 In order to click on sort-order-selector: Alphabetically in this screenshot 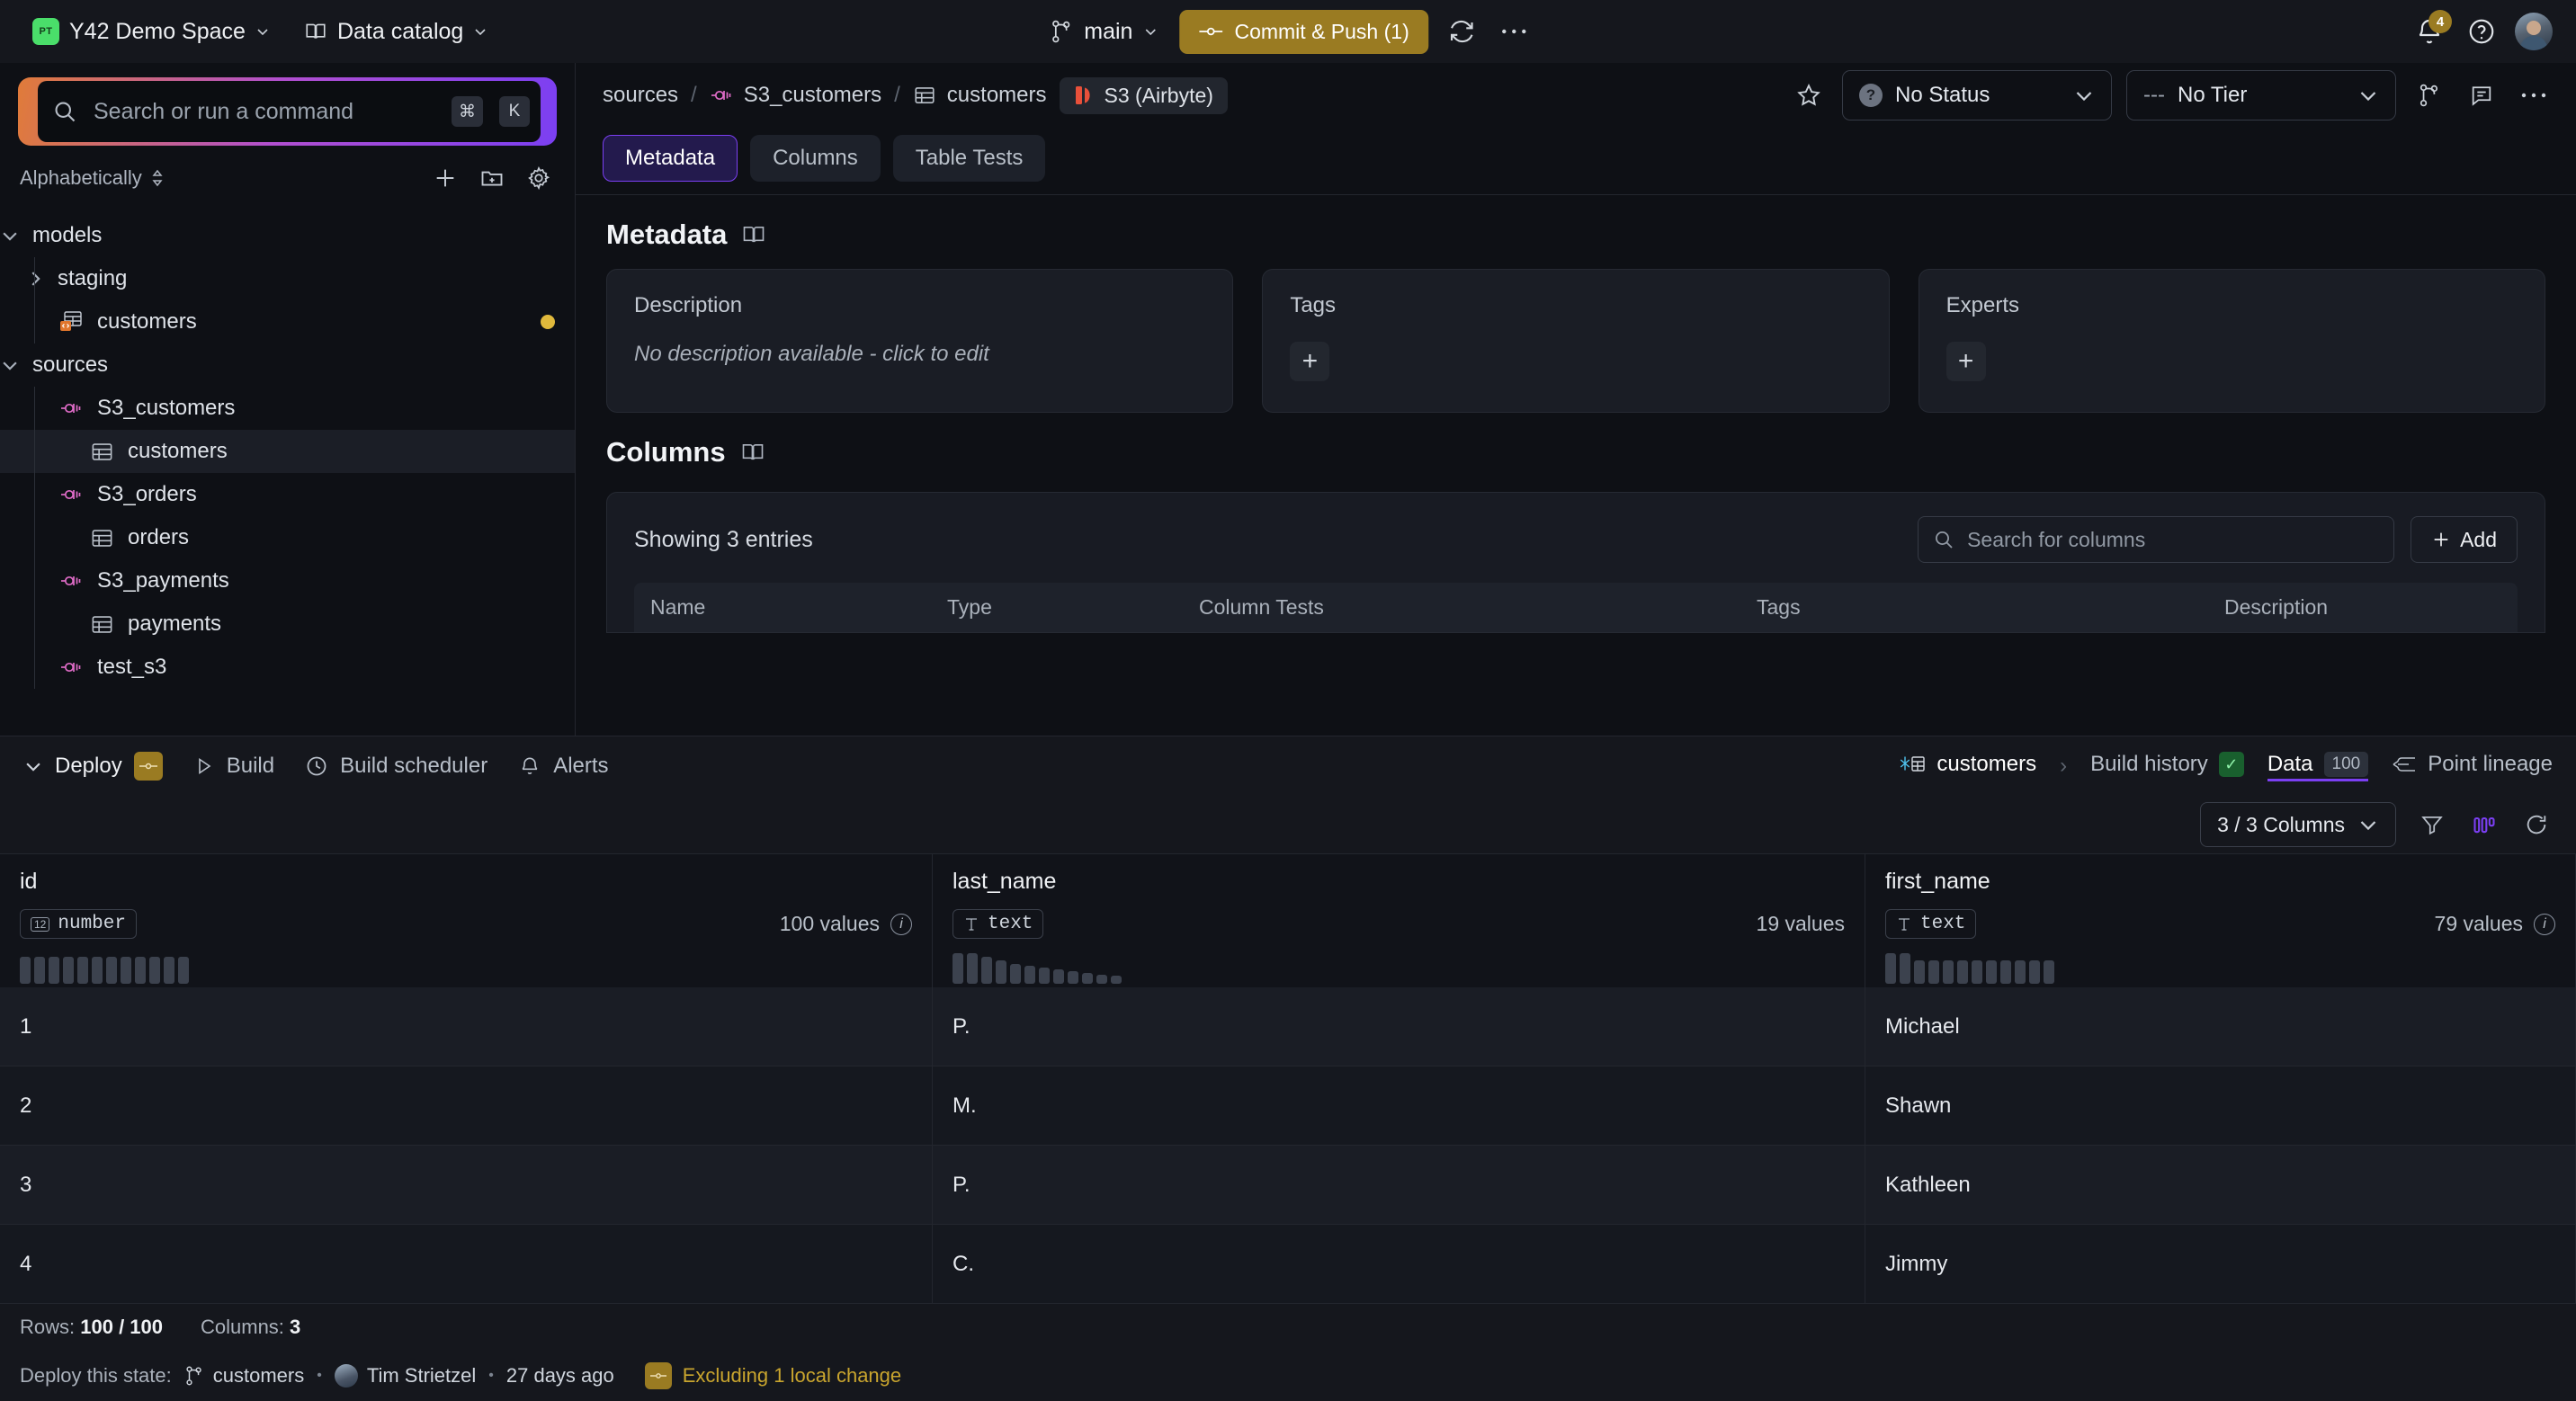, I will do `click(92, 178)`.